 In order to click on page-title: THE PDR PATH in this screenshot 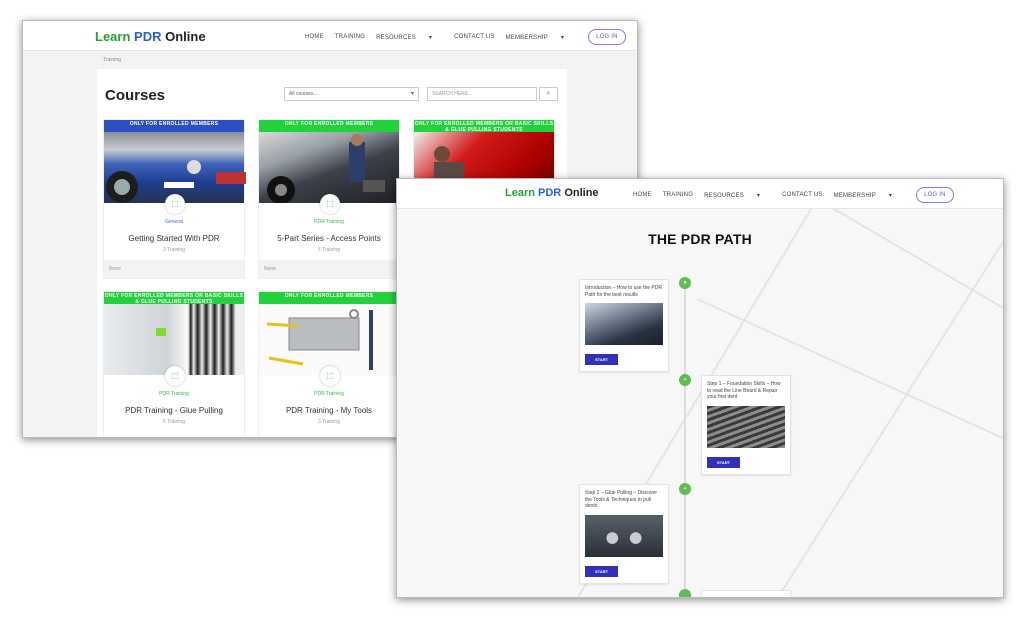, I will do `click(700, 239)`.